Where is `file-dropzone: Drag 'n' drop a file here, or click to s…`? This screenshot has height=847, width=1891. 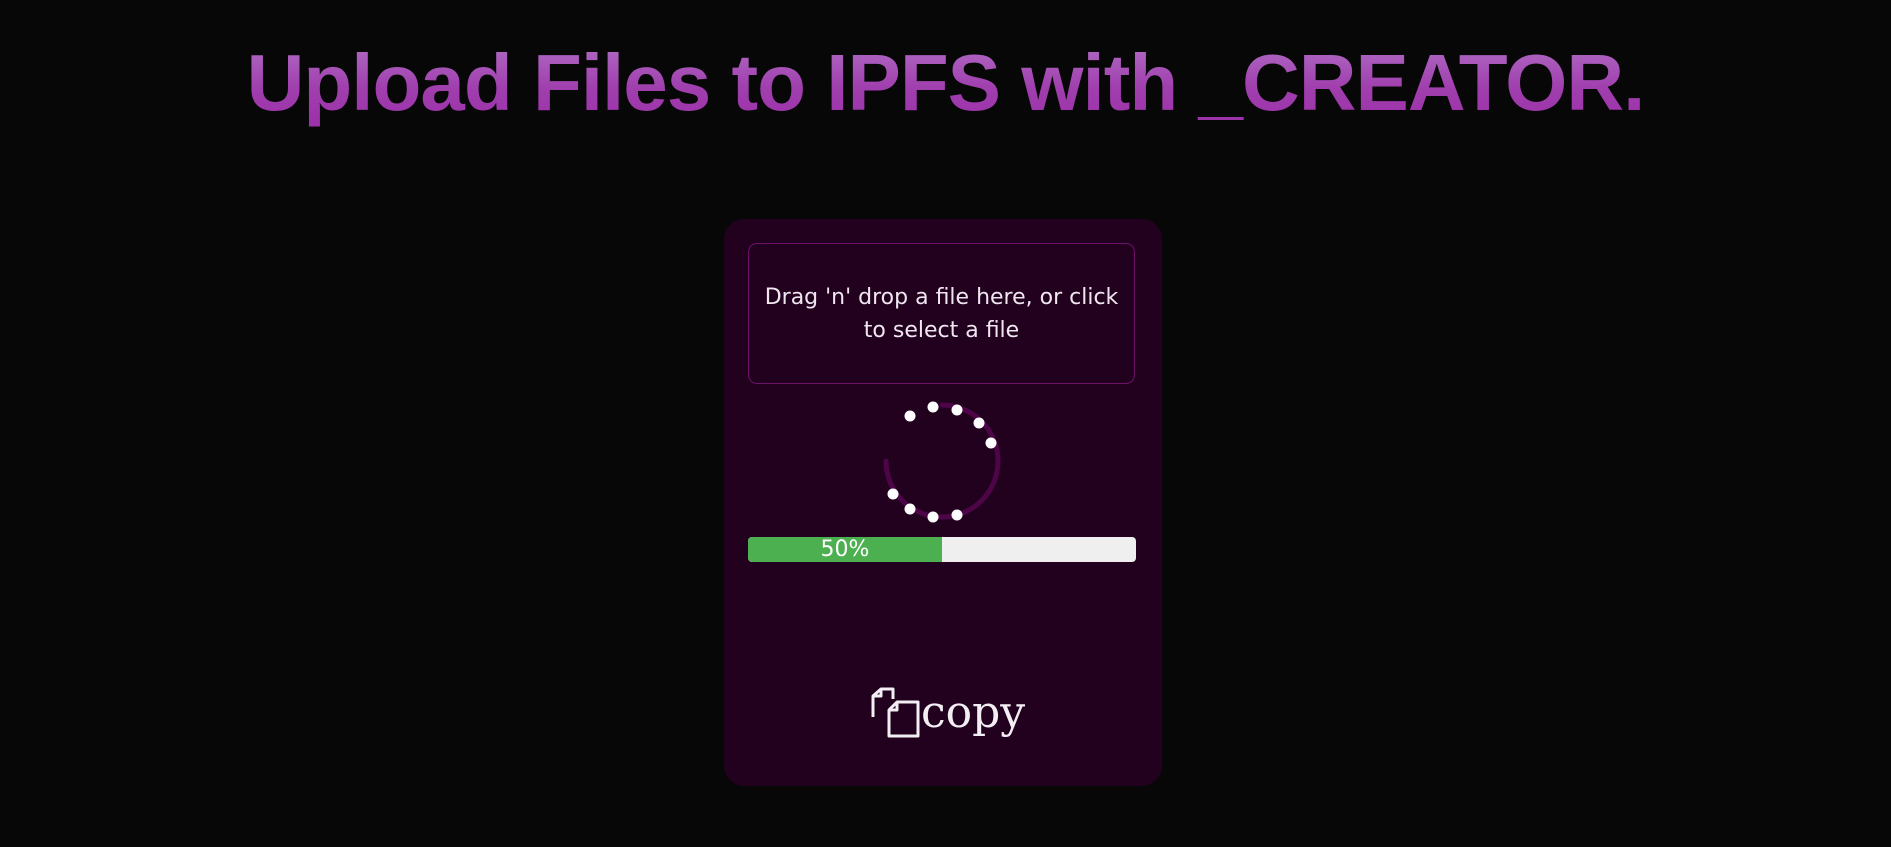
file-dropzone: Drag 'n' drop a file here, or click to s… is located at coordinates (941, 313).